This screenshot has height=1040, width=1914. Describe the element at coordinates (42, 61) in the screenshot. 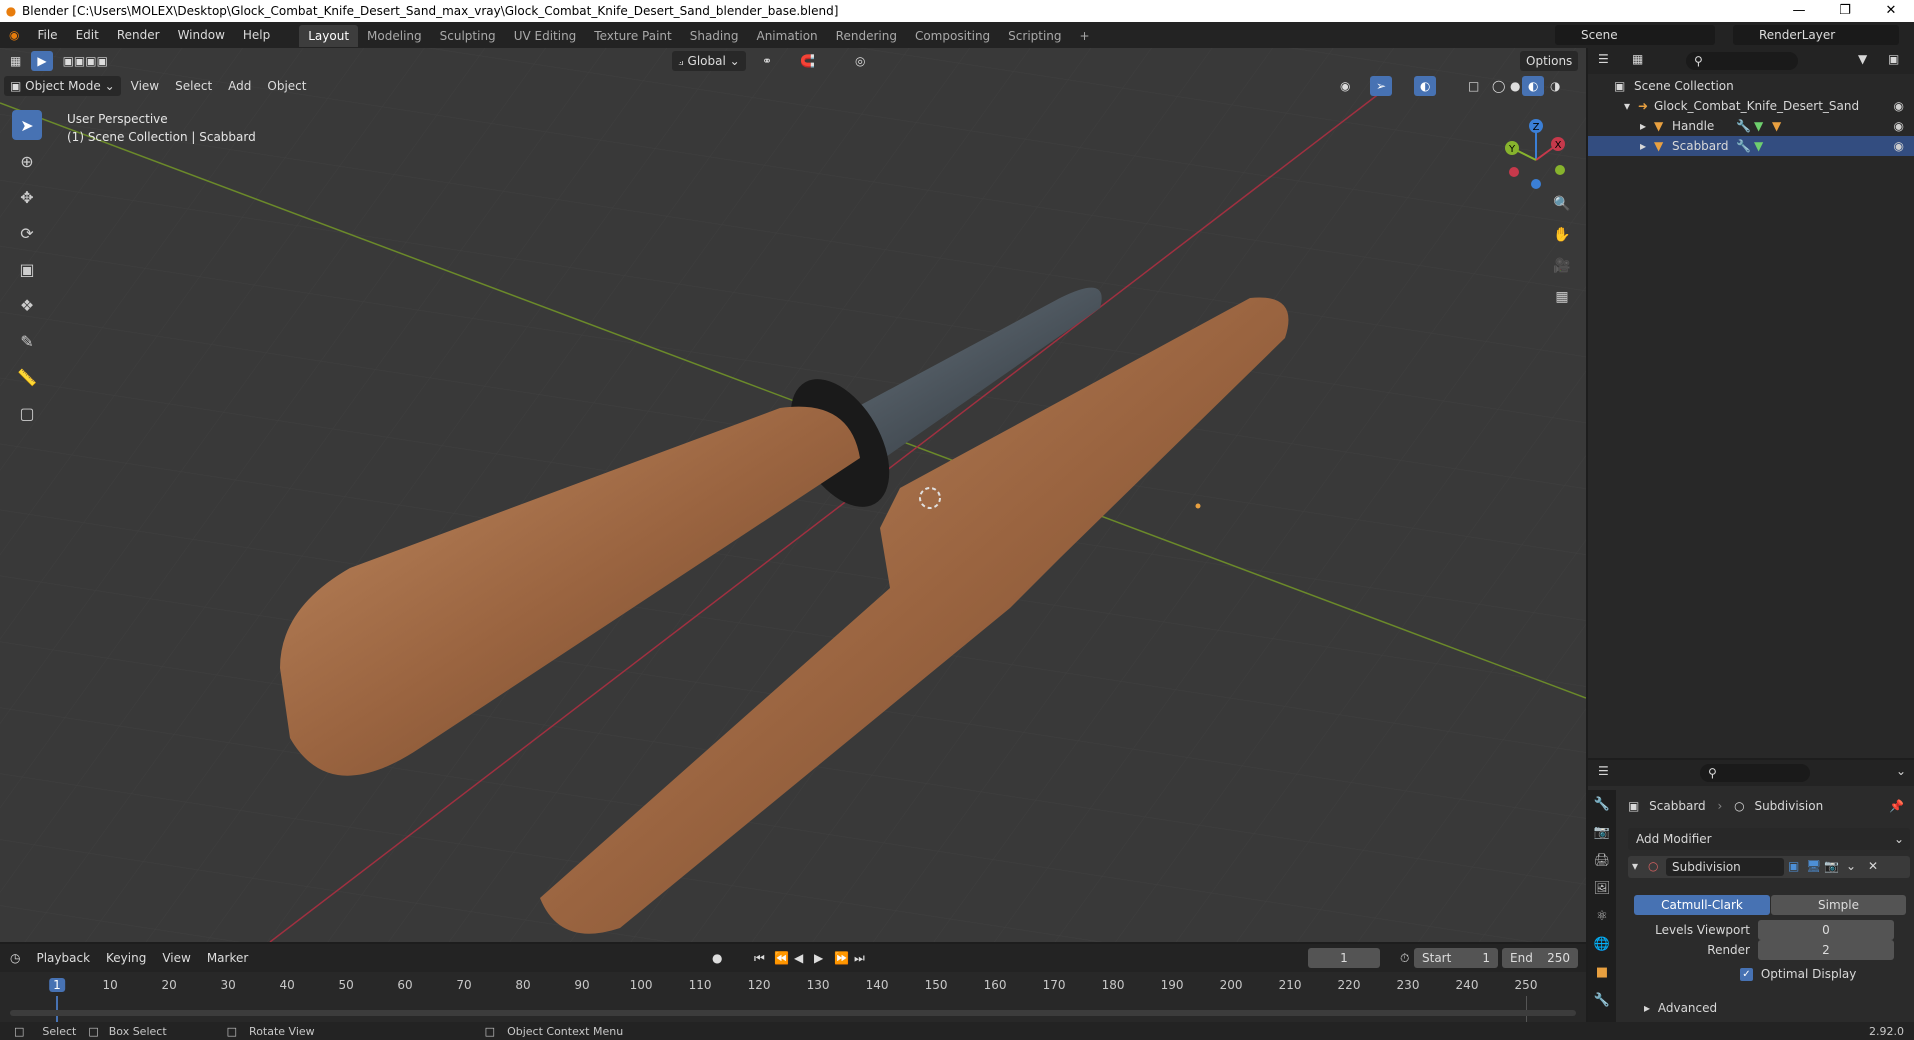

I see `select-mode-icon: ▶` at that location.